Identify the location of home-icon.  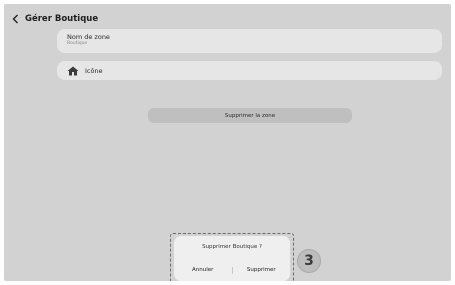
(73, 71).